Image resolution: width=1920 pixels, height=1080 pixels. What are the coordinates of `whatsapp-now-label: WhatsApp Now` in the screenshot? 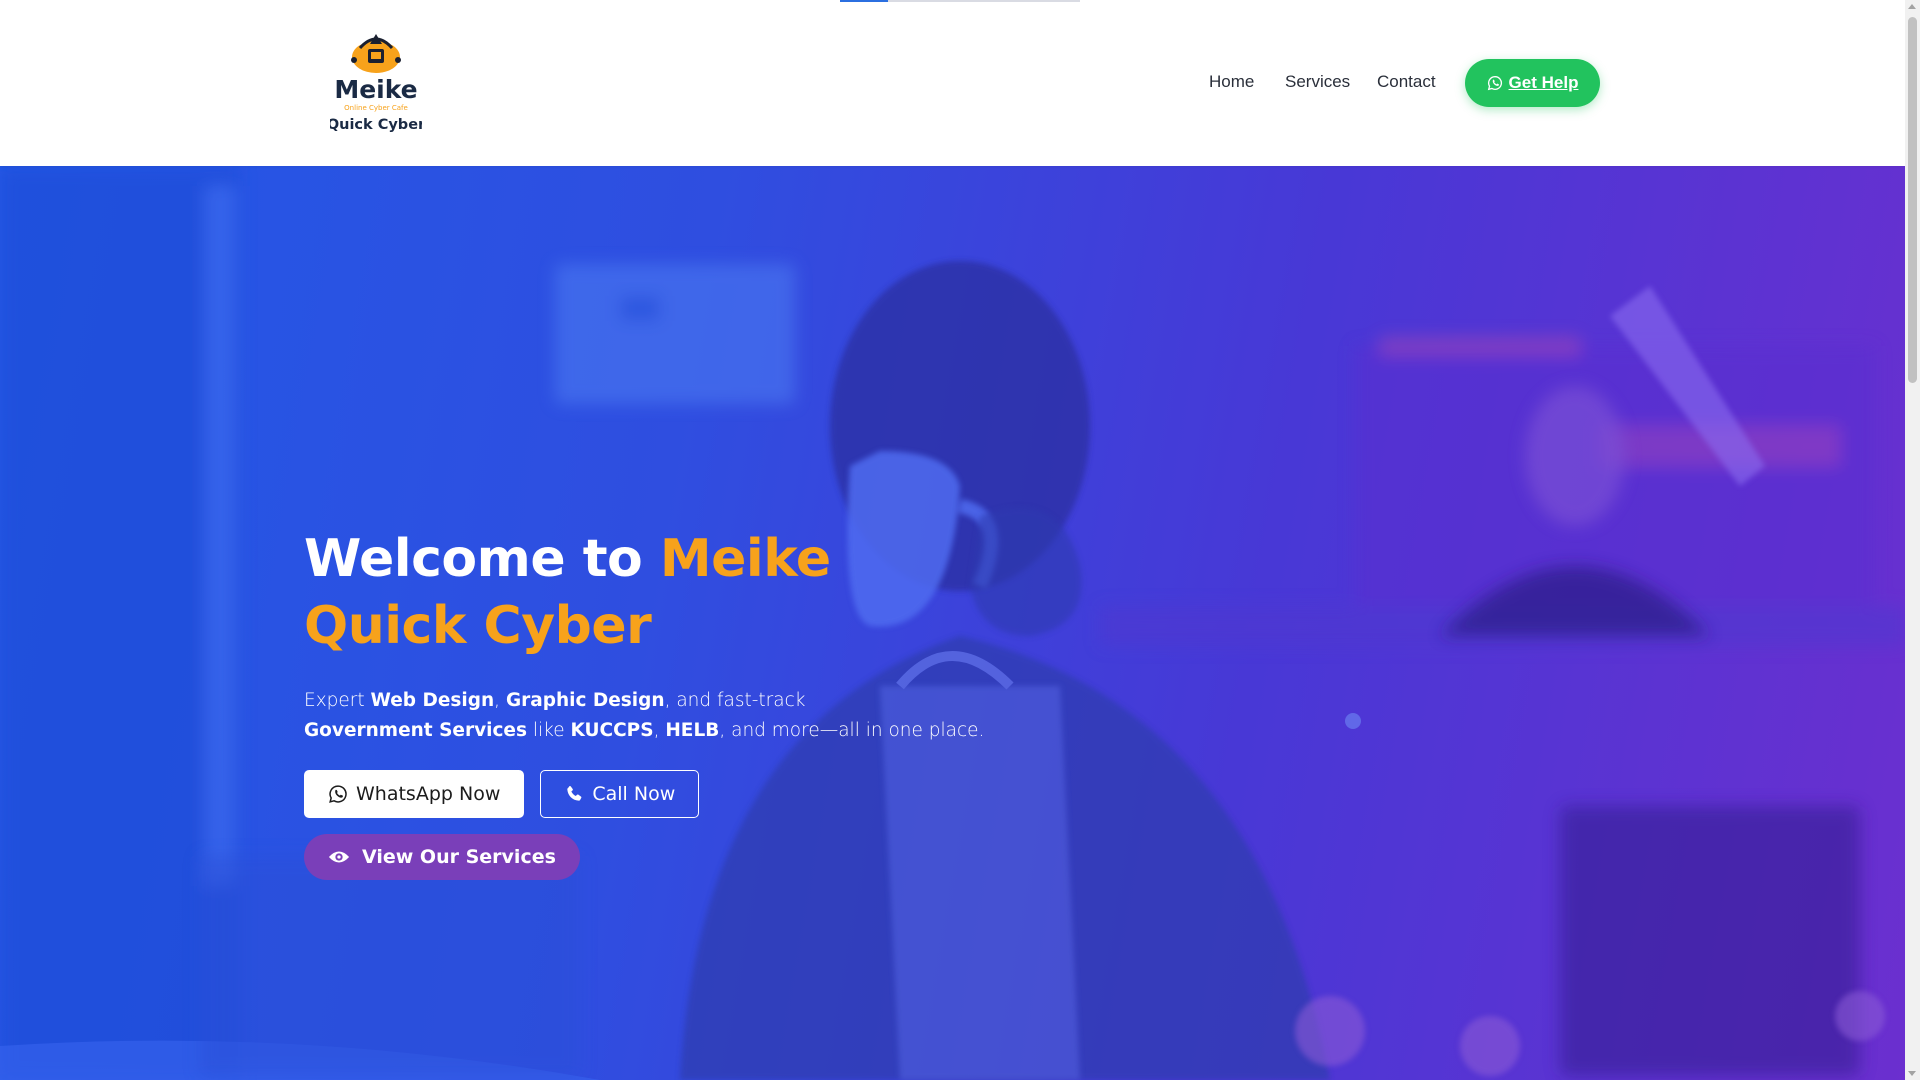 It's located at (428, 794).